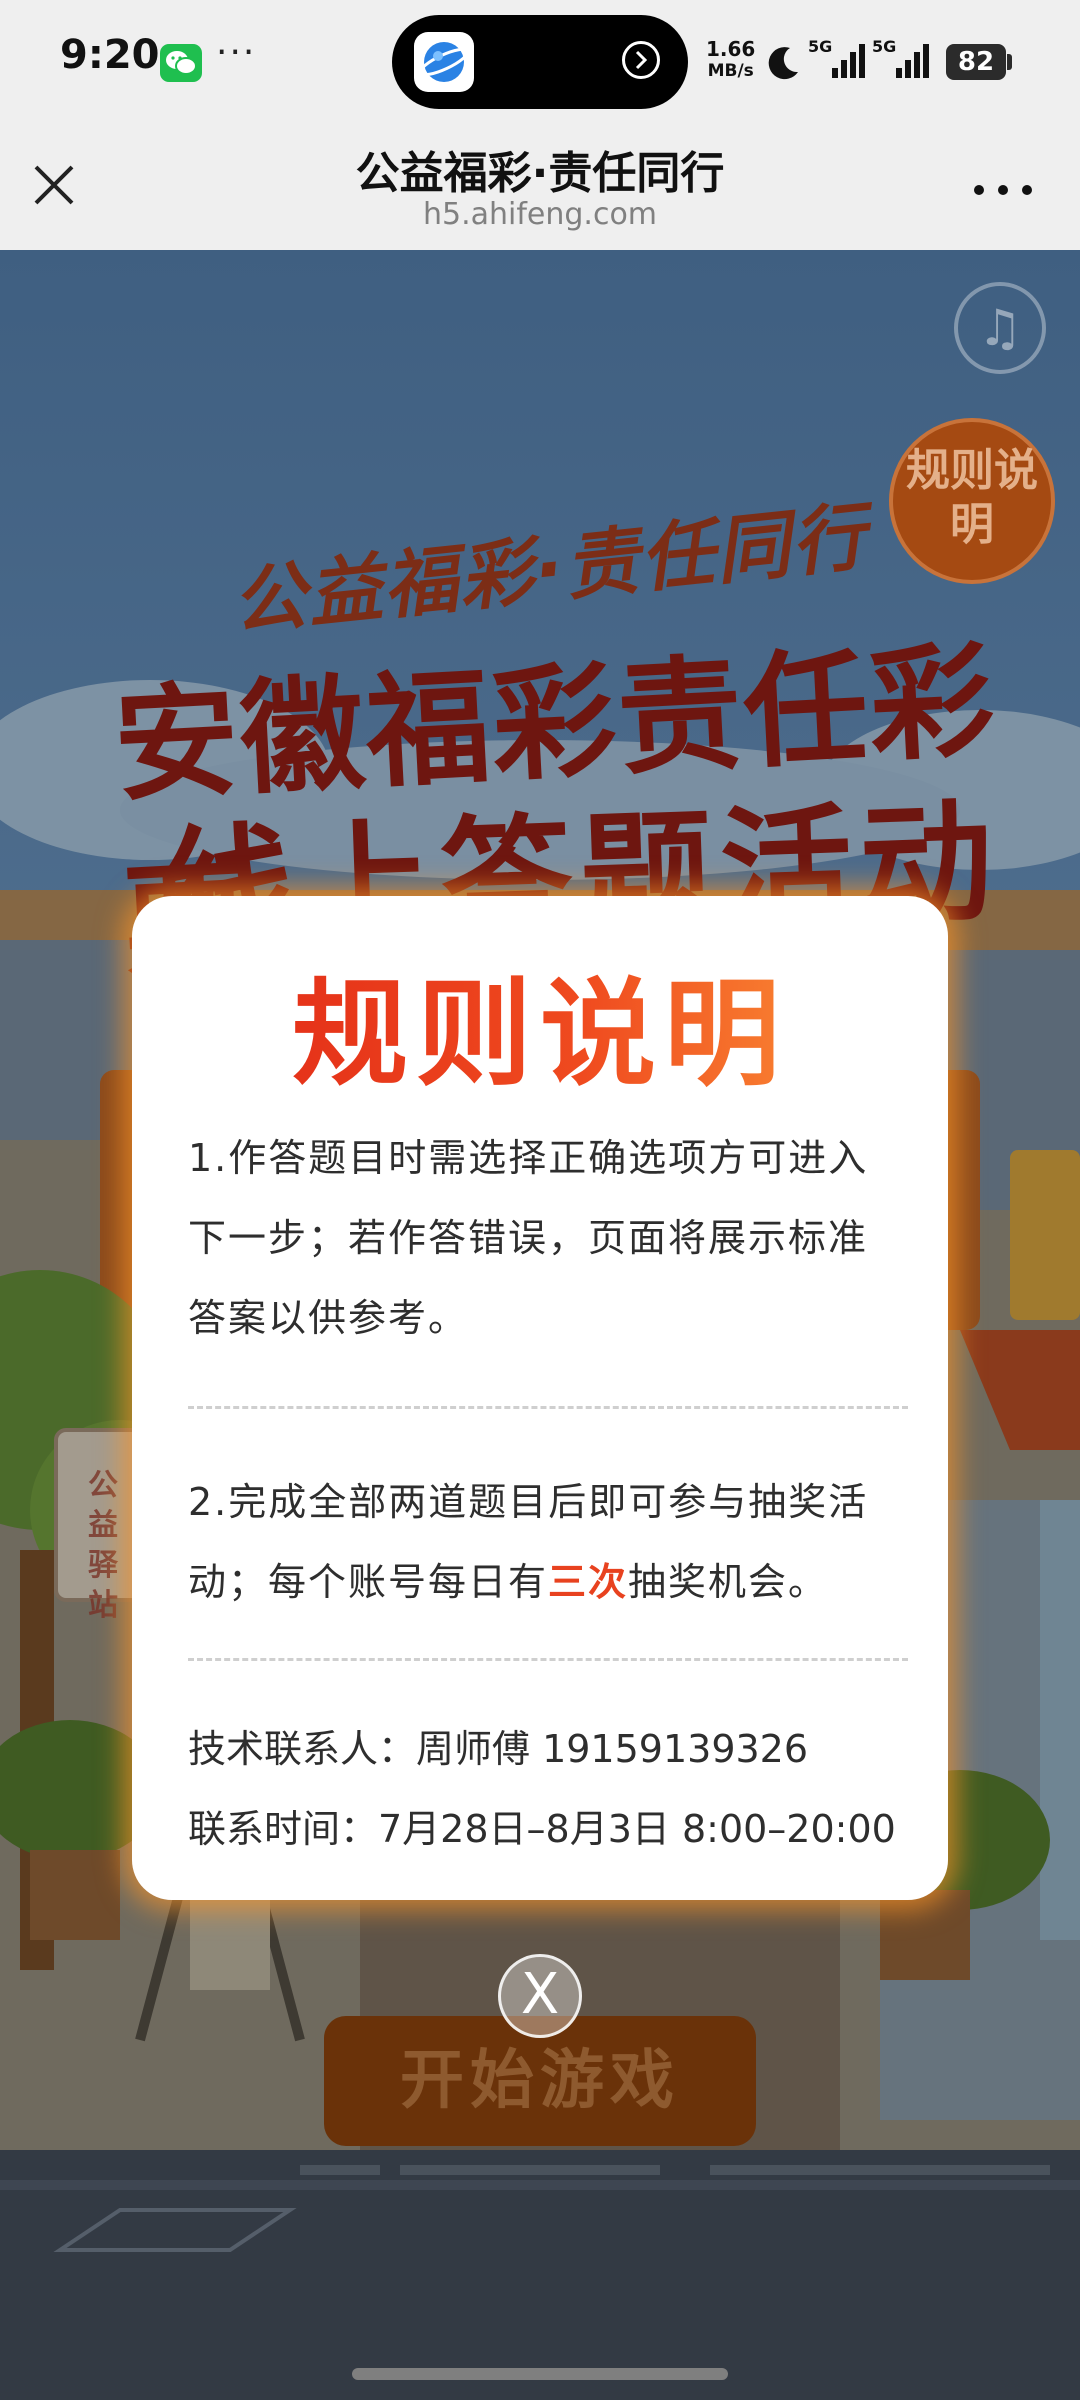  I want to click on signal-5g-label-2: 5G, so click(884, 47).